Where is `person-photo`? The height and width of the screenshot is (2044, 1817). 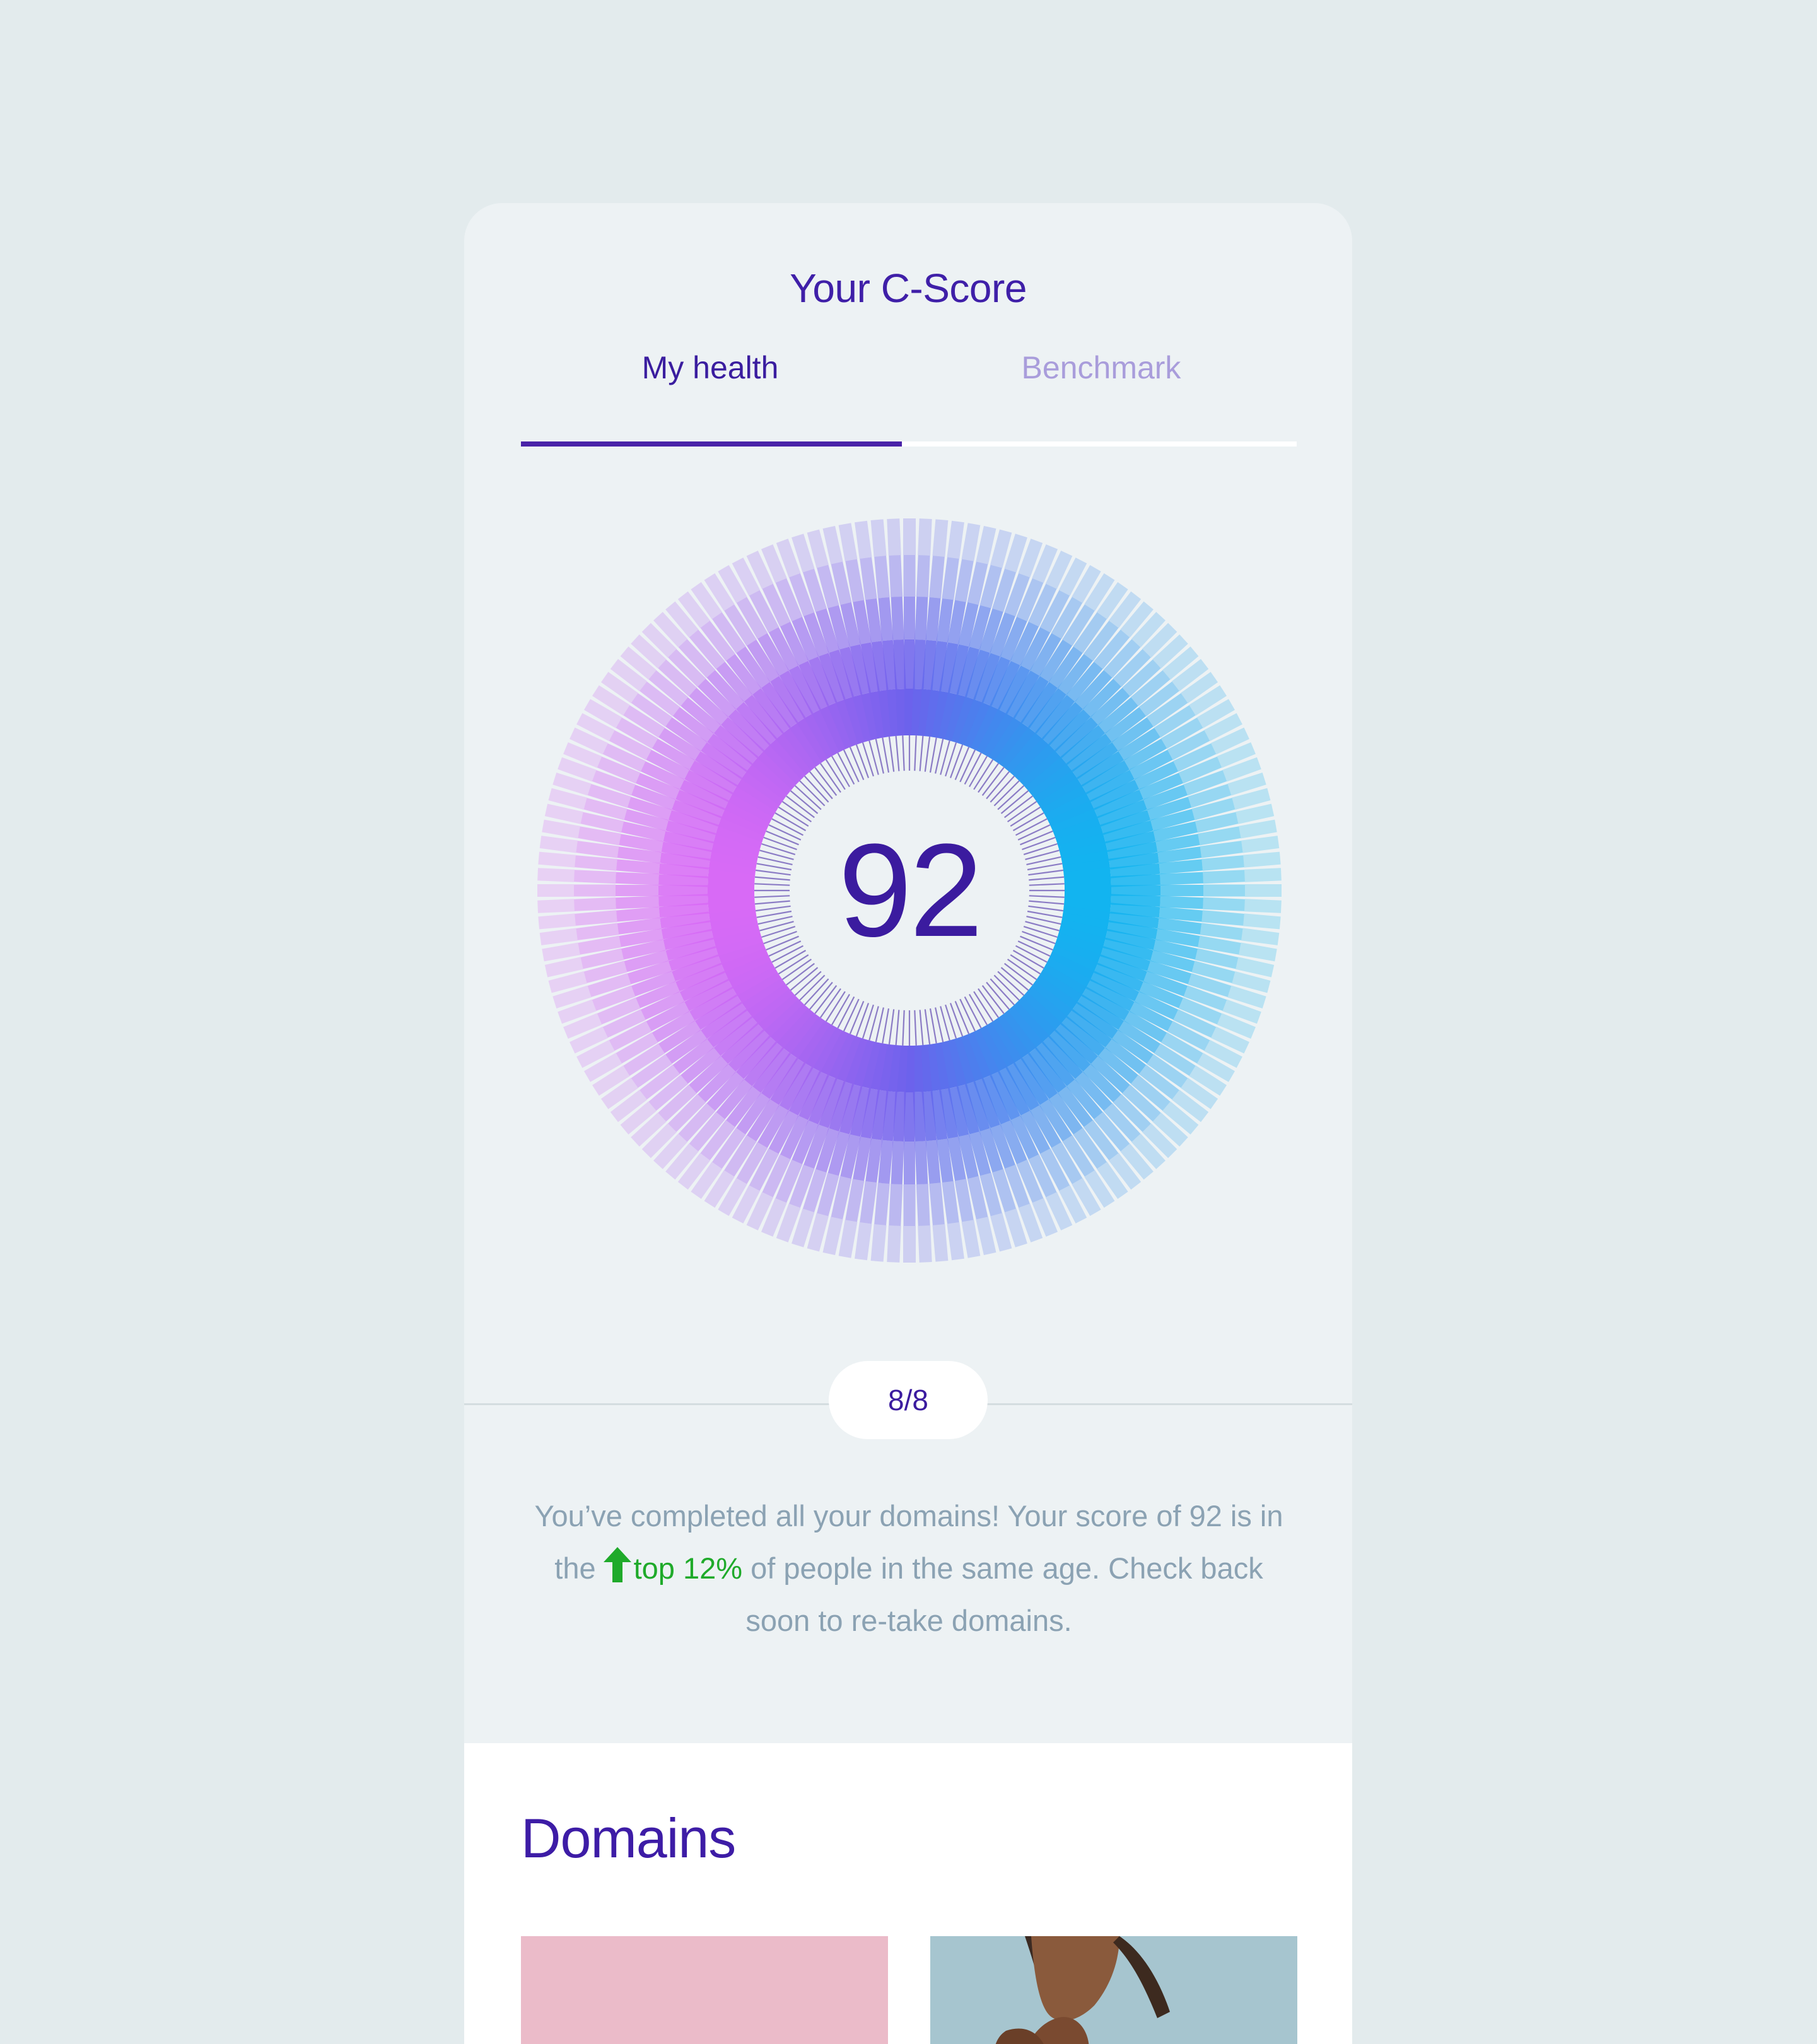 person-photo is located at coordinates (1113, 1990).